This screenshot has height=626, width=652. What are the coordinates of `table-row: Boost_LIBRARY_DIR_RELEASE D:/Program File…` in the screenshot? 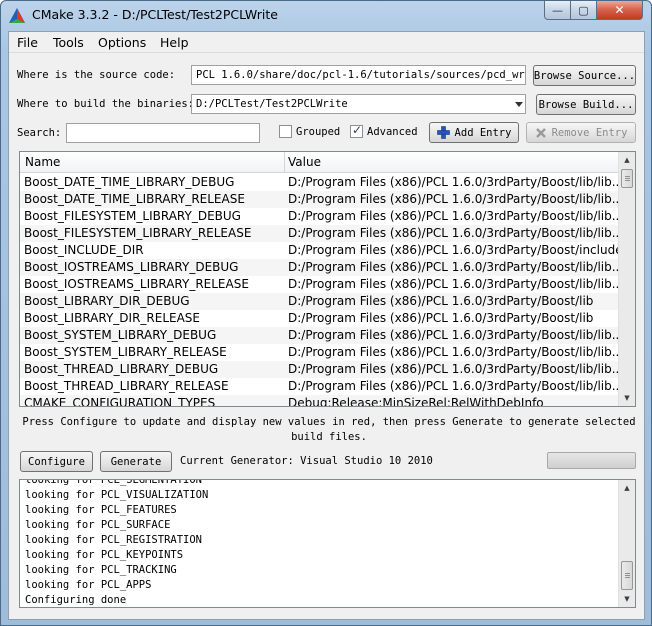 It's located at (320, 318).